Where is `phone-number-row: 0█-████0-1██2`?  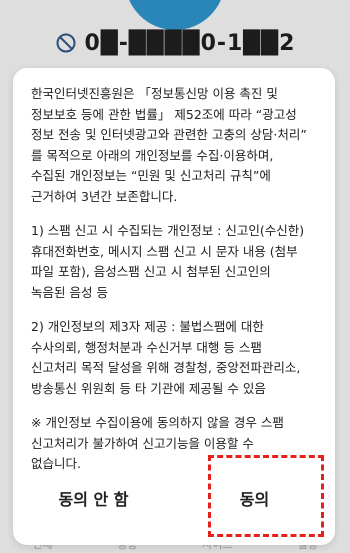
phone-number-row: 0█-████0-1██2 is located at coordinates (175, 43).